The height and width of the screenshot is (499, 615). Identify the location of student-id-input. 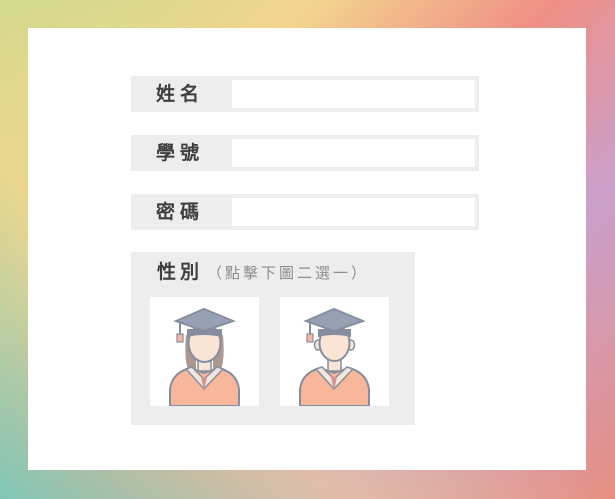
(353, 153).